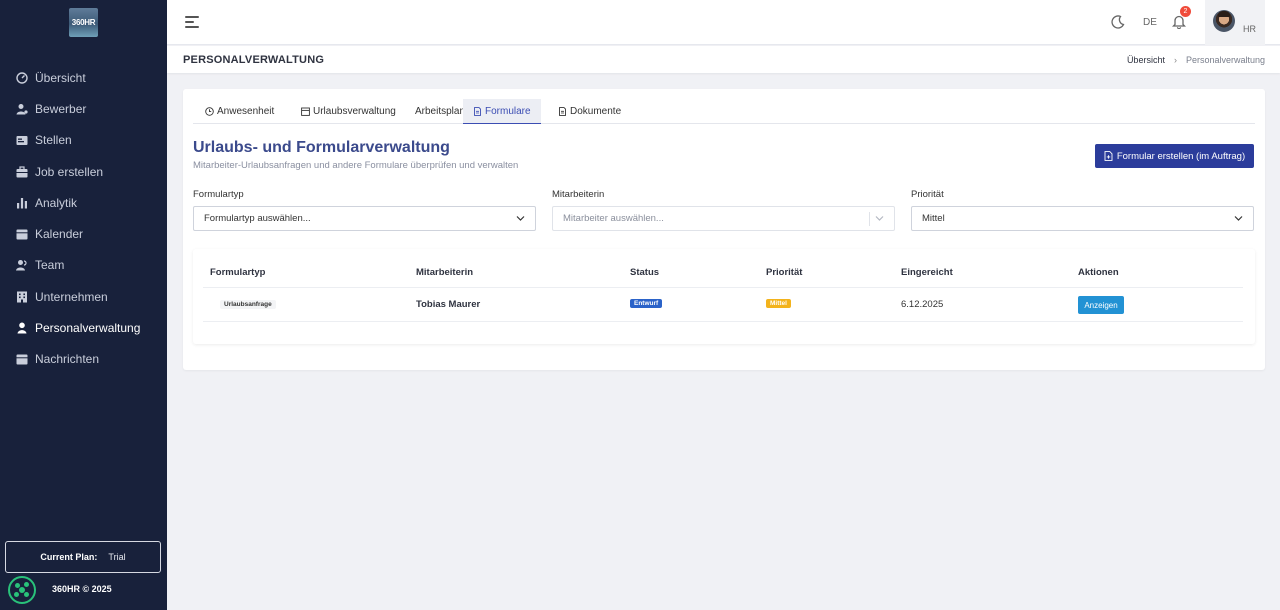  I want to click on tab-label: Arbeitsplan, so click(440, 111).